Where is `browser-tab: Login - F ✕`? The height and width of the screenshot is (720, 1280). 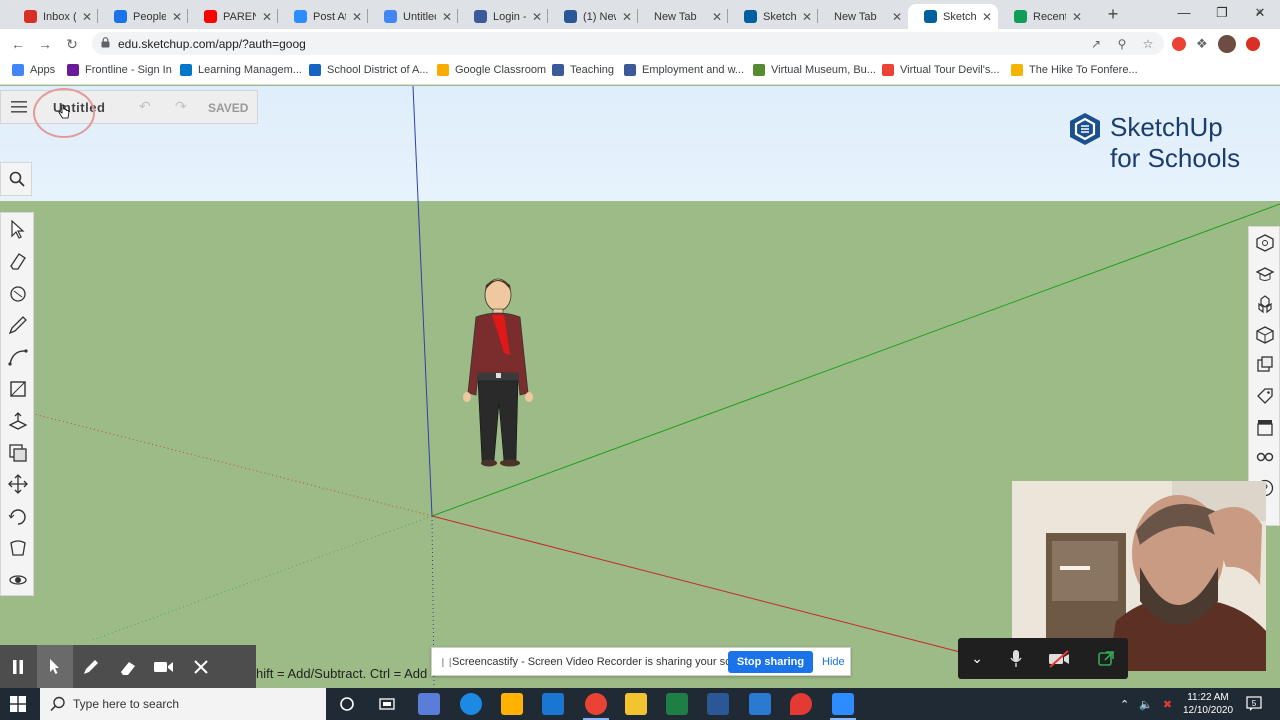
browser-tab: Login - F ✕ is located at coordinates (503, 16).